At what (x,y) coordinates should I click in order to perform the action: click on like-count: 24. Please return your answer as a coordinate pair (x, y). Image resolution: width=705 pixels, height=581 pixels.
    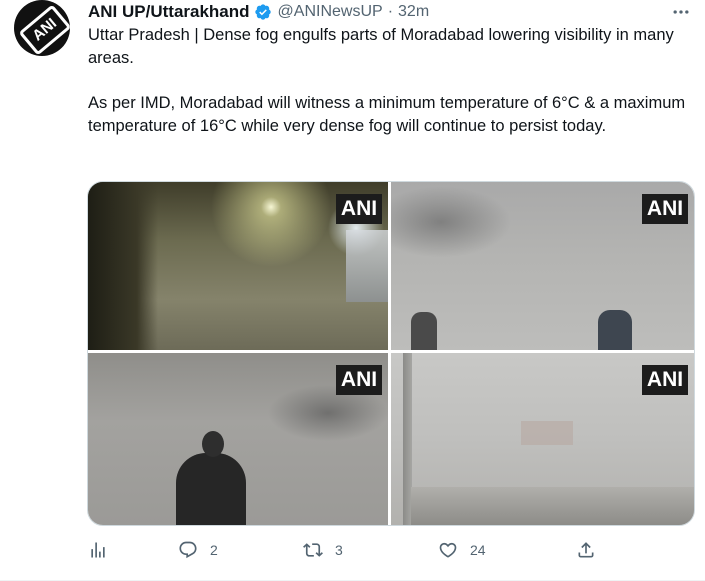
    Looking at the image, I should click on (478, 550).